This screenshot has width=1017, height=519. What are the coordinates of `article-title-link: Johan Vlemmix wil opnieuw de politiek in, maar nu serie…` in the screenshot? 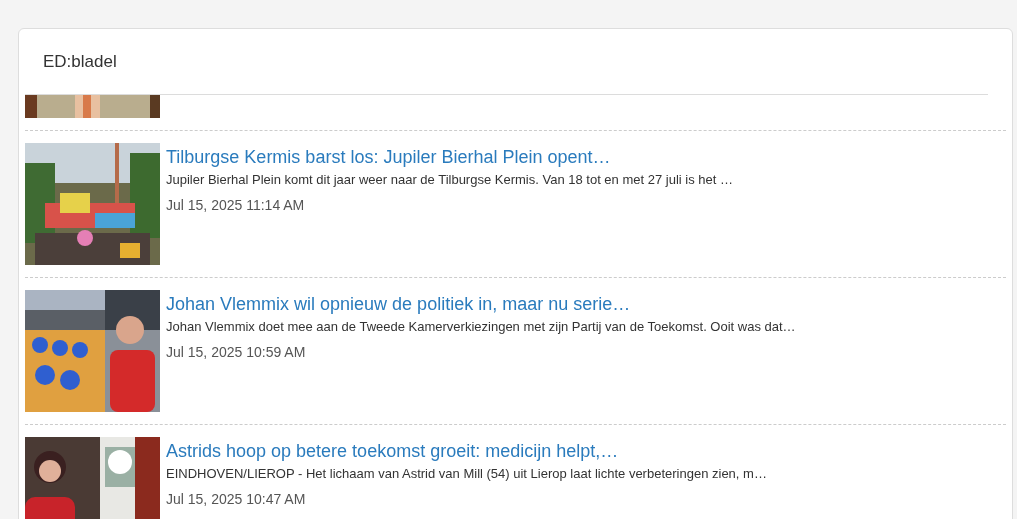 It's located at (481, 304).